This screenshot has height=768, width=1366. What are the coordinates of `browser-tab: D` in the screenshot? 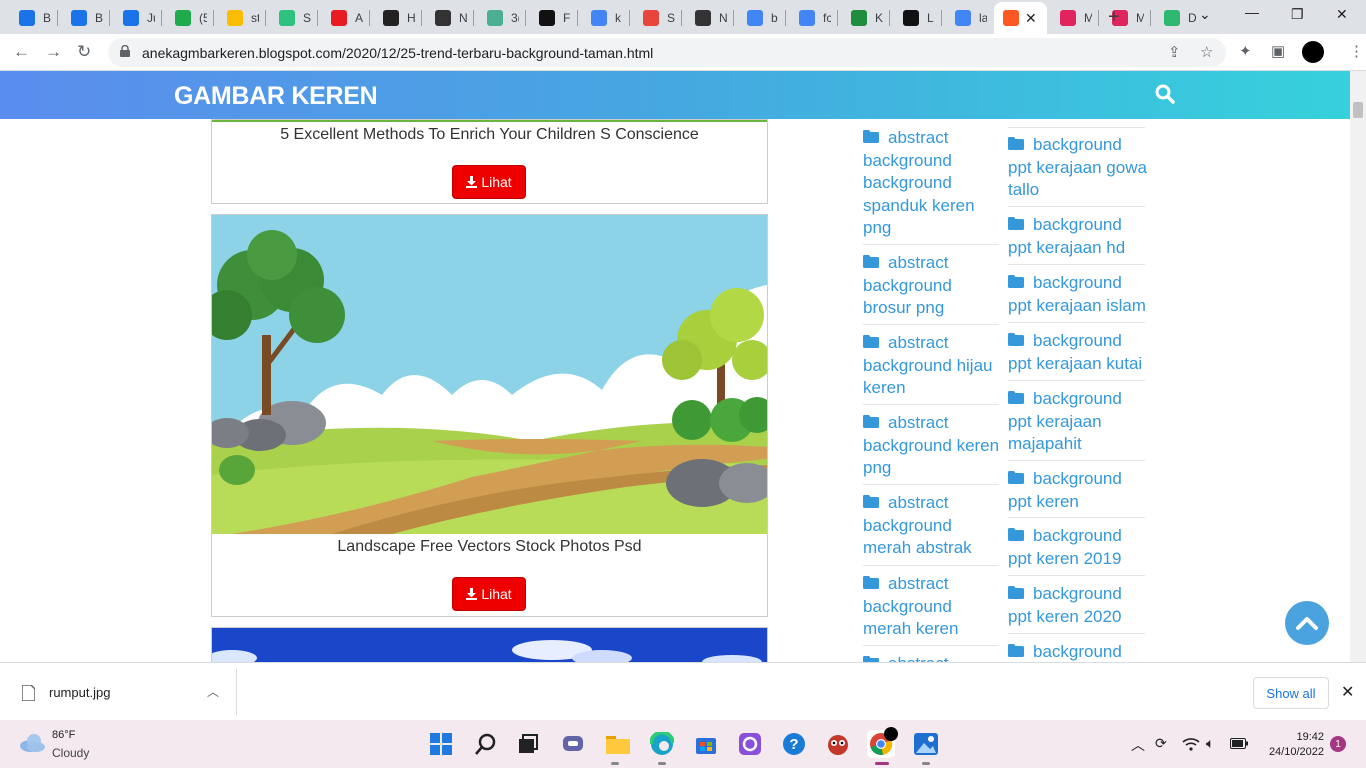 It's located at (1179, 18).